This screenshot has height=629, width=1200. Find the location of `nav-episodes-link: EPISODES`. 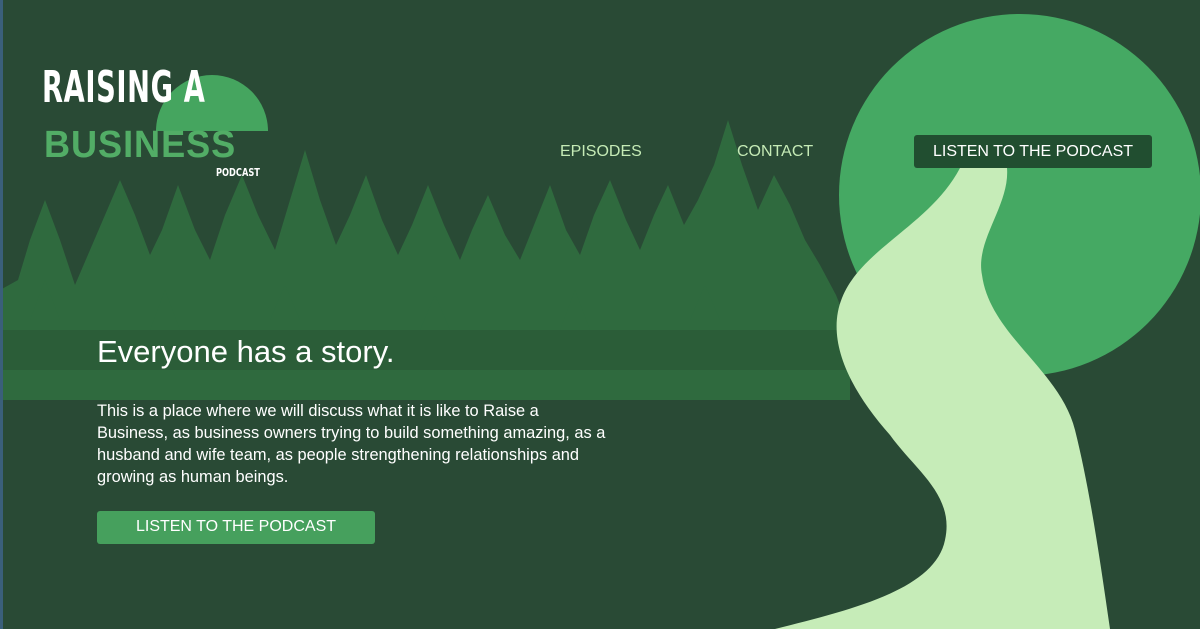

nav-episodes-link: EPISODES is located at coordinates (601, 152).